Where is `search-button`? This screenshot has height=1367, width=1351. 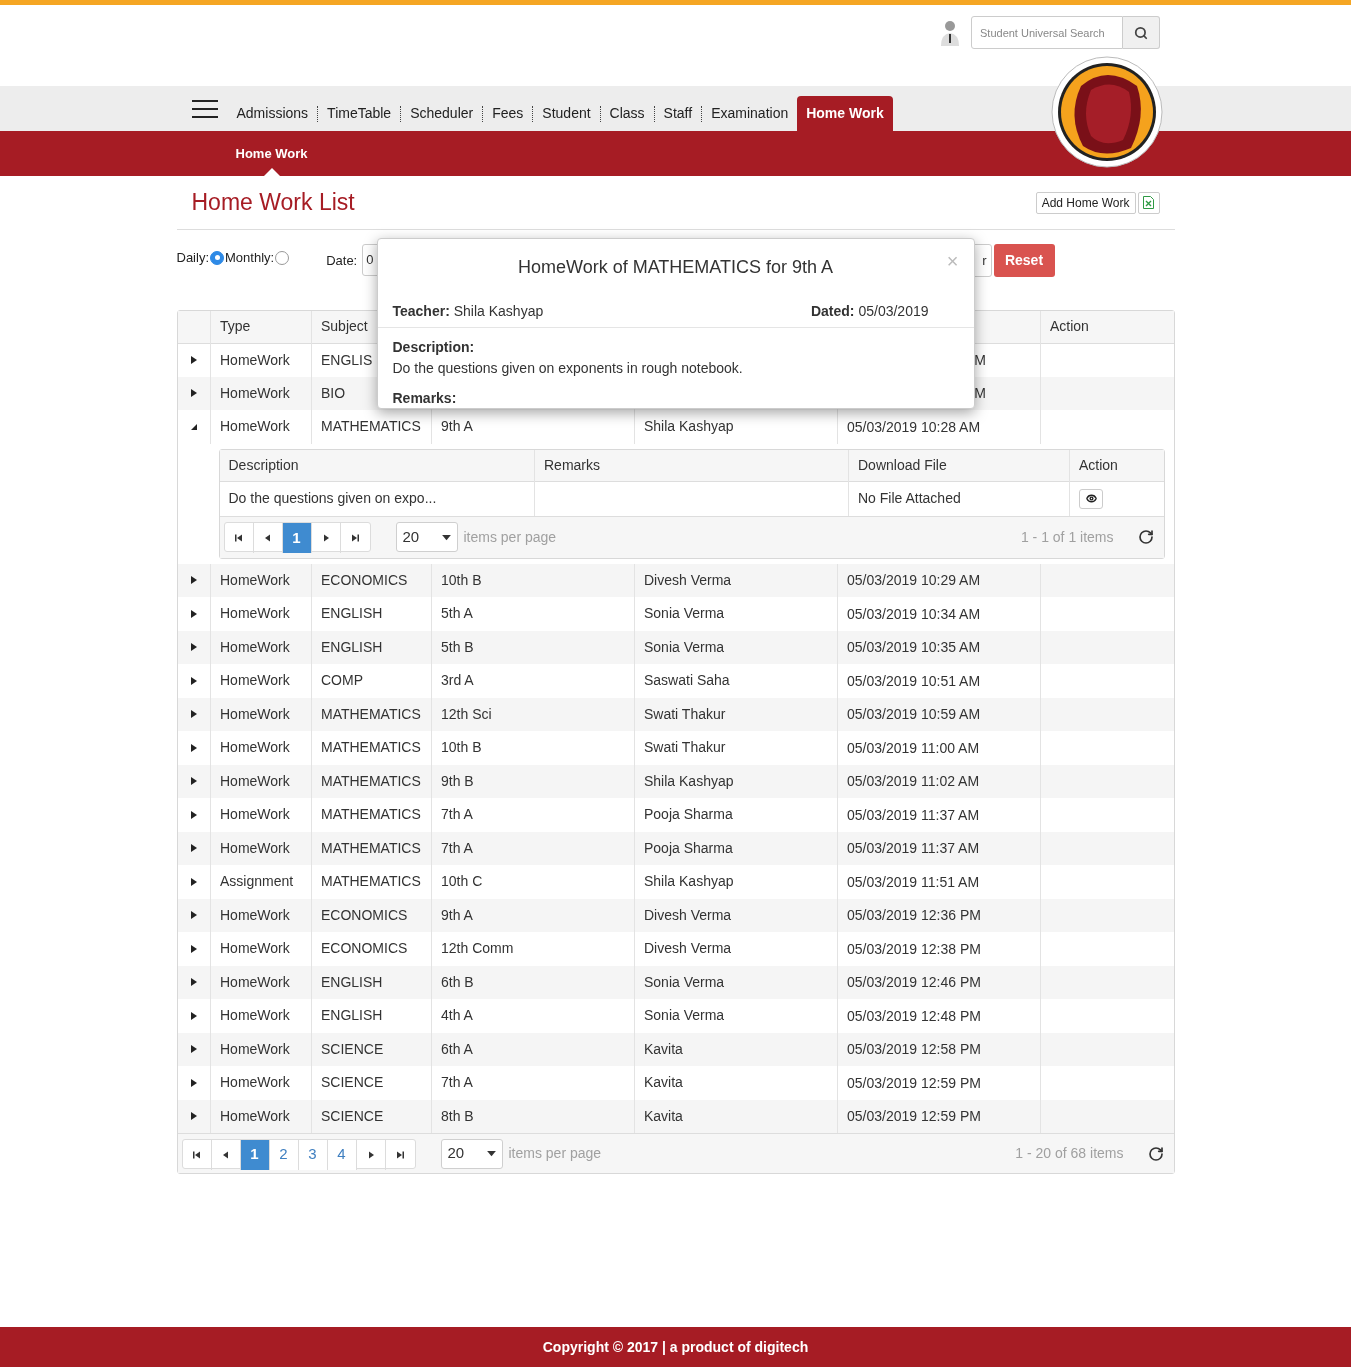
search-button is located at coordinates (1141, 32).